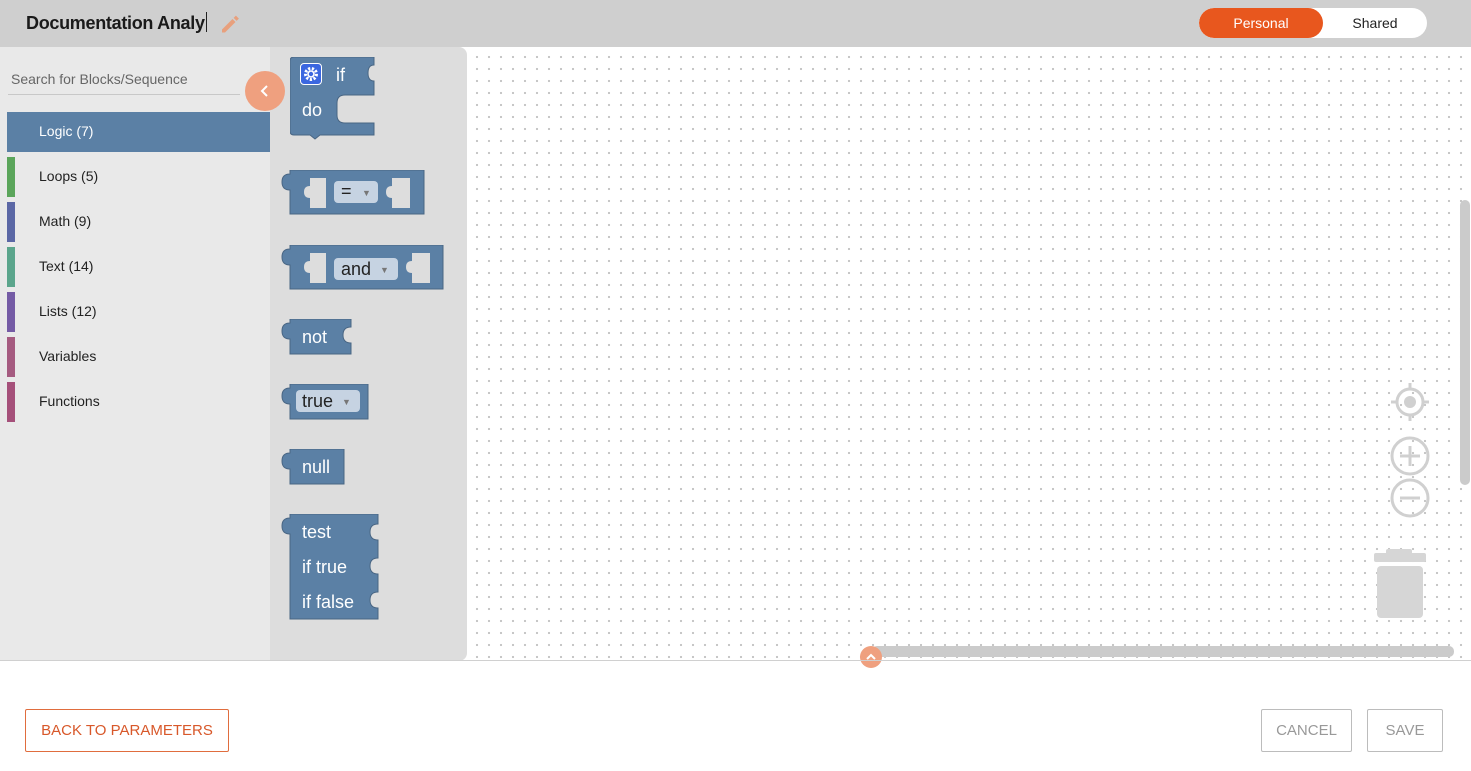  What do you see at coordinates (1410, 459) in the screenshot?
I see `zoom-in-icon` at bounding box center [1410, 459].